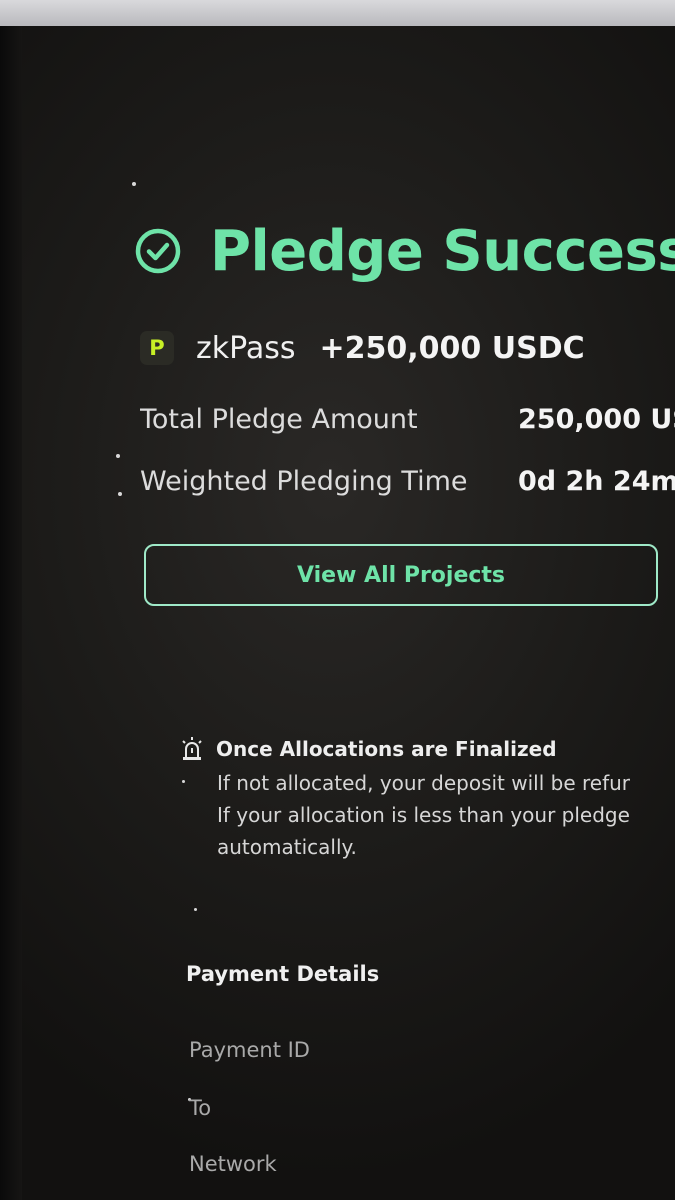  What do you see at coordinates (283, 974) in the screenshot?
I see `payment-details-title: Payment Details` at bounding box center [283, 974].